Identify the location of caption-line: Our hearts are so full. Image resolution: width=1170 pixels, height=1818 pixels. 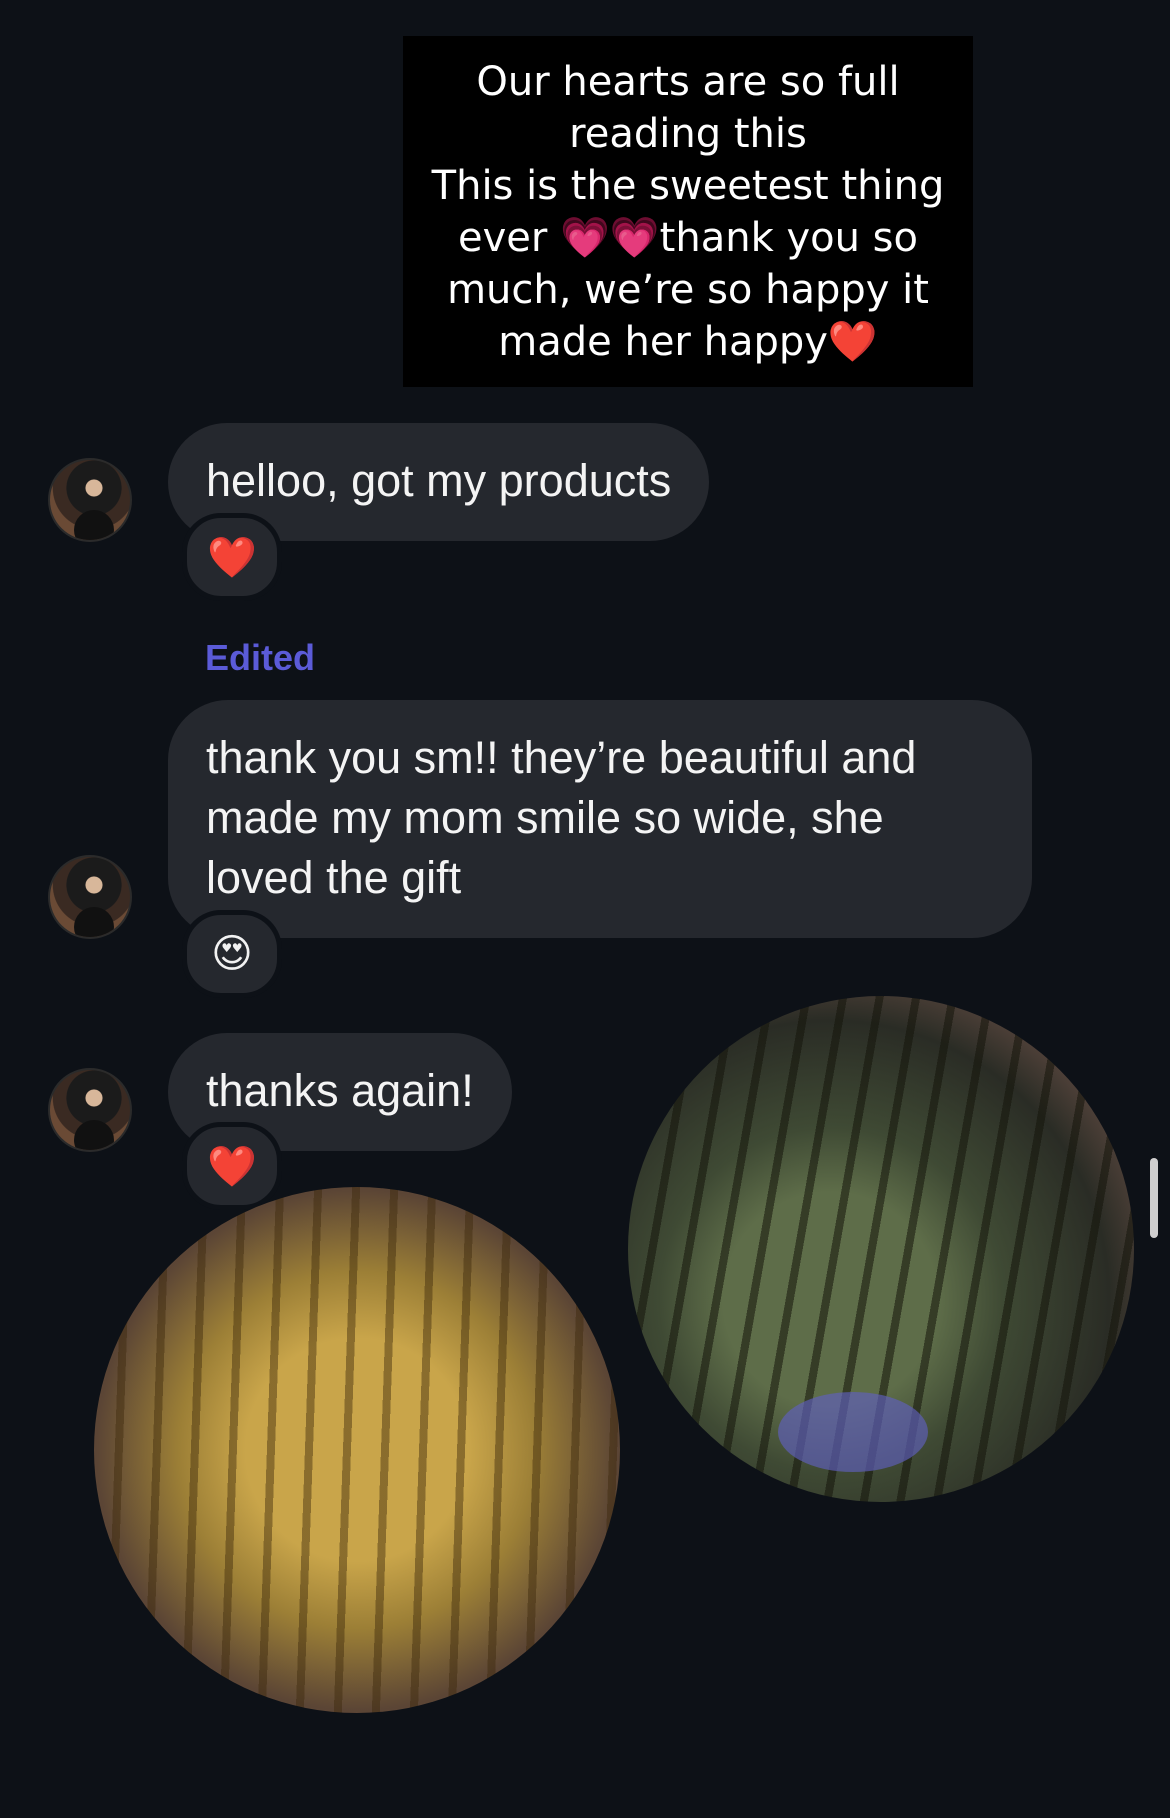
(688, 81).